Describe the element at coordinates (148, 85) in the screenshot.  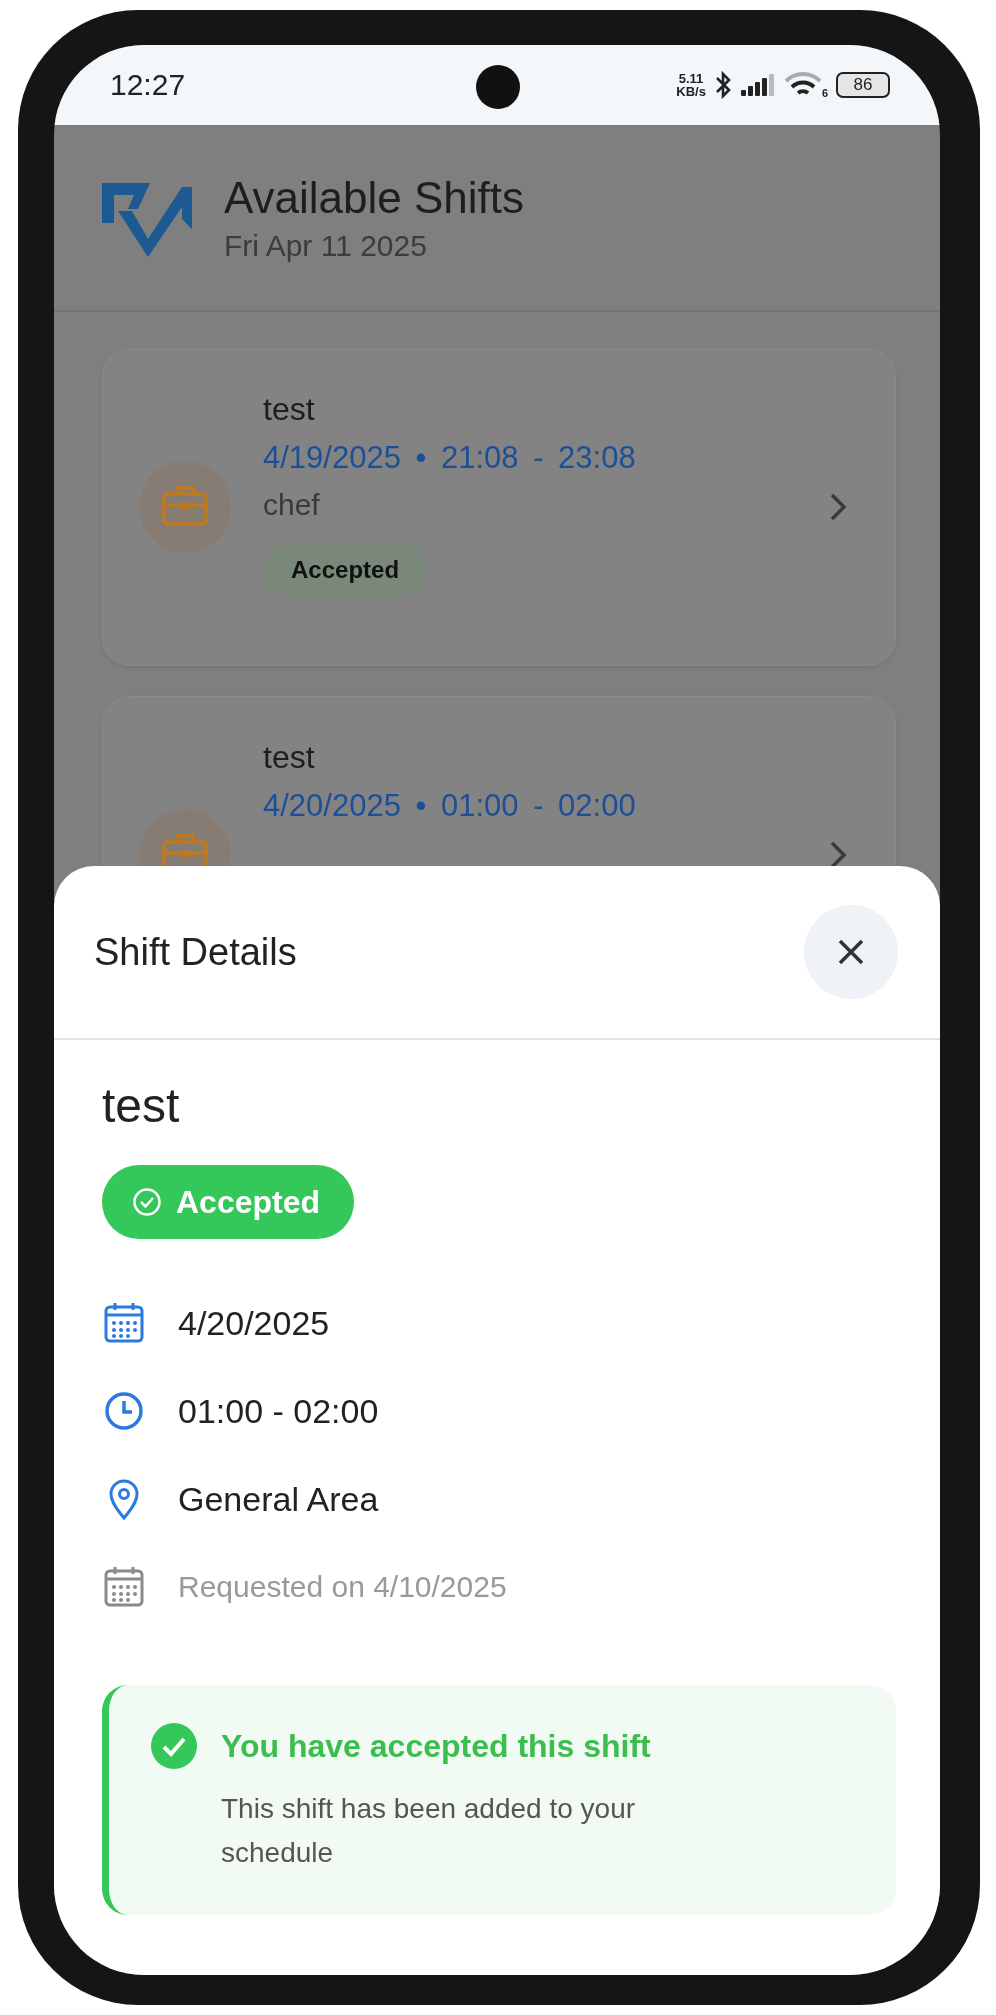
I see `status-time: 12:27` at that location.